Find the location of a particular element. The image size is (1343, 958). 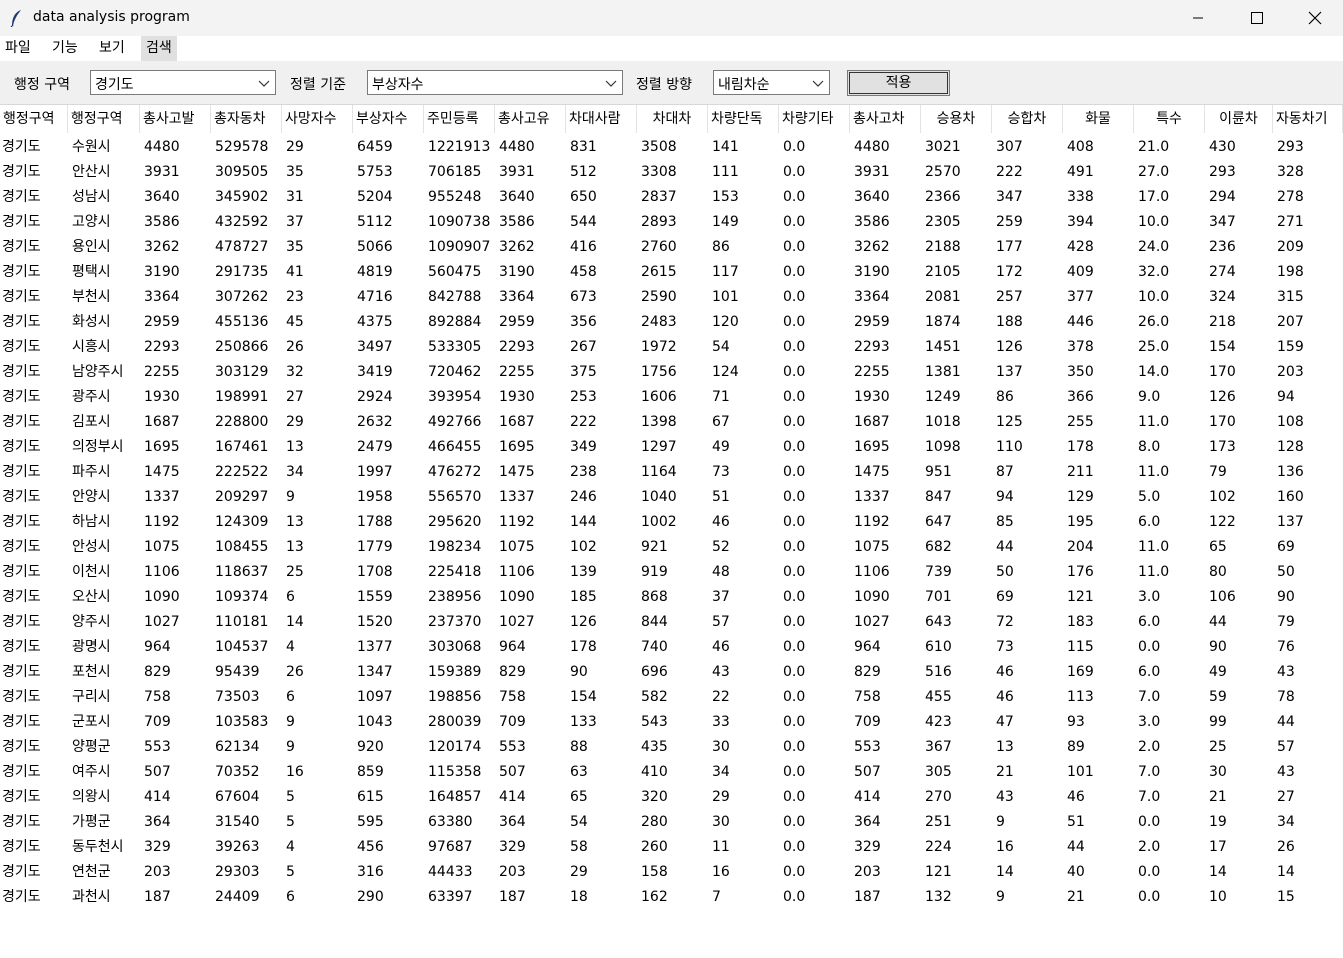

table-cell: 16 is located at coordinates (295, 772).